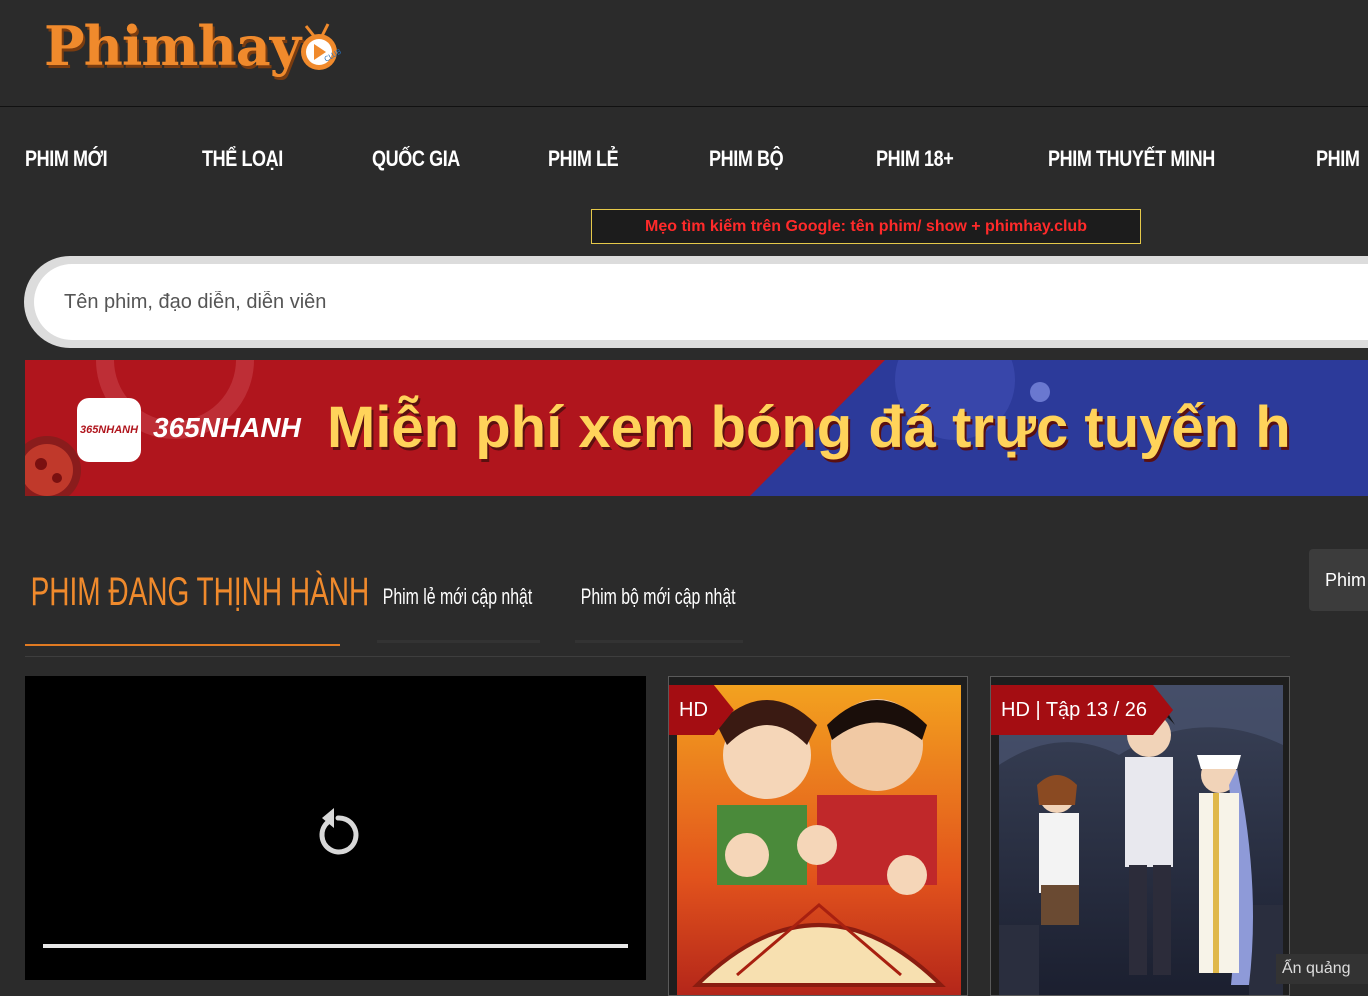 Image resolution: width=1368 pixels, height=996 pixels. I want to click on tab-new-series: Phim bộ mới cập nhật, so click(659, 613).